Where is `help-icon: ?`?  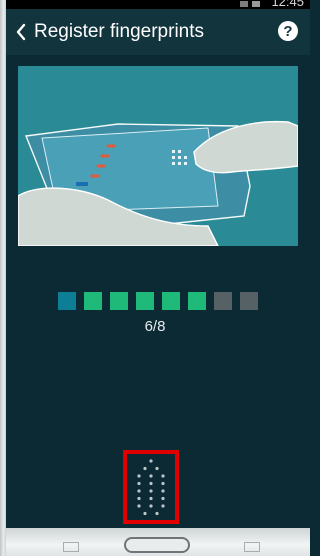
help-icon: ? is located at coordinates (288, 31).